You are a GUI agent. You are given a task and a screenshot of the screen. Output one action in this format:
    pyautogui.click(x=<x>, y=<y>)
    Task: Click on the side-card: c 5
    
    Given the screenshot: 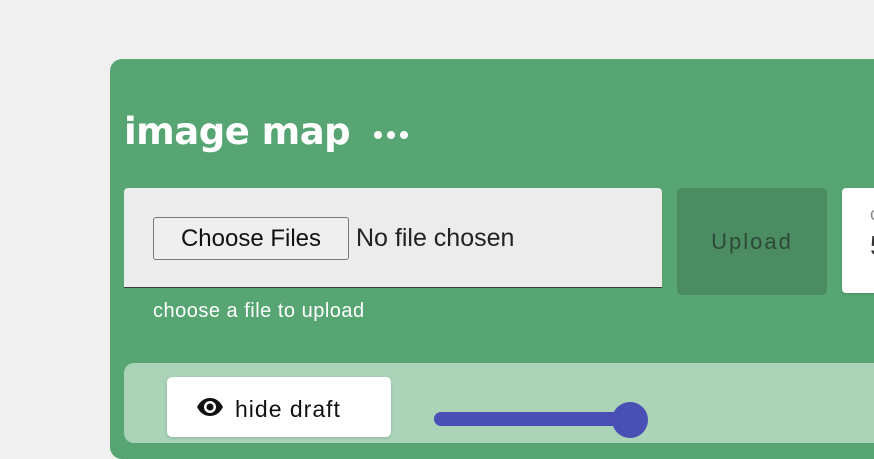 What is the action you would take?
    pyautogui.click(x=858, y=240)
    